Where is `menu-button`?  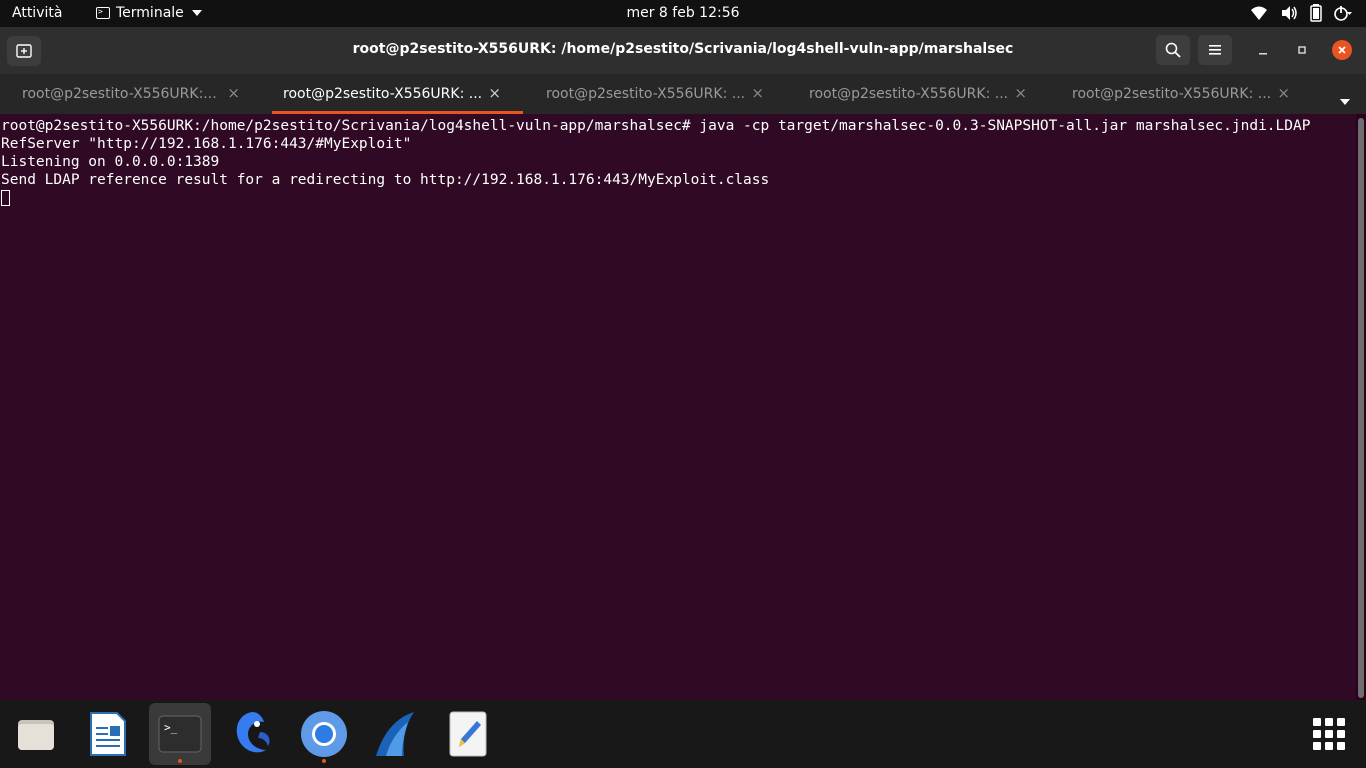
menu-button is located at coordinates (1215, 50).